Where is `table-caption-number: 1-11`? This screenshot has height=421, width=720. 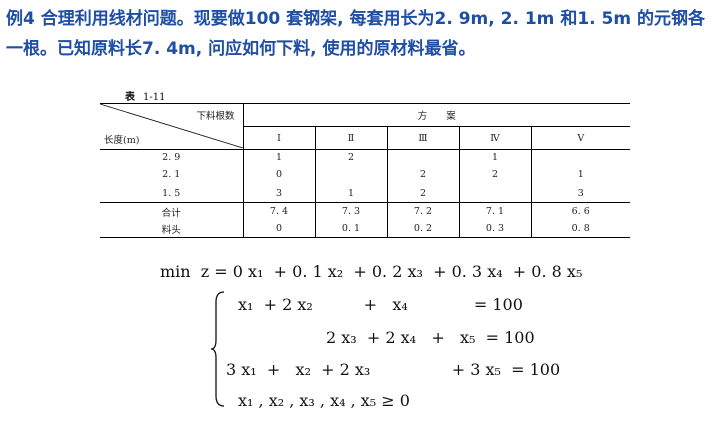 table-caption-number: 1-11 is located at coordinates (154, 97).